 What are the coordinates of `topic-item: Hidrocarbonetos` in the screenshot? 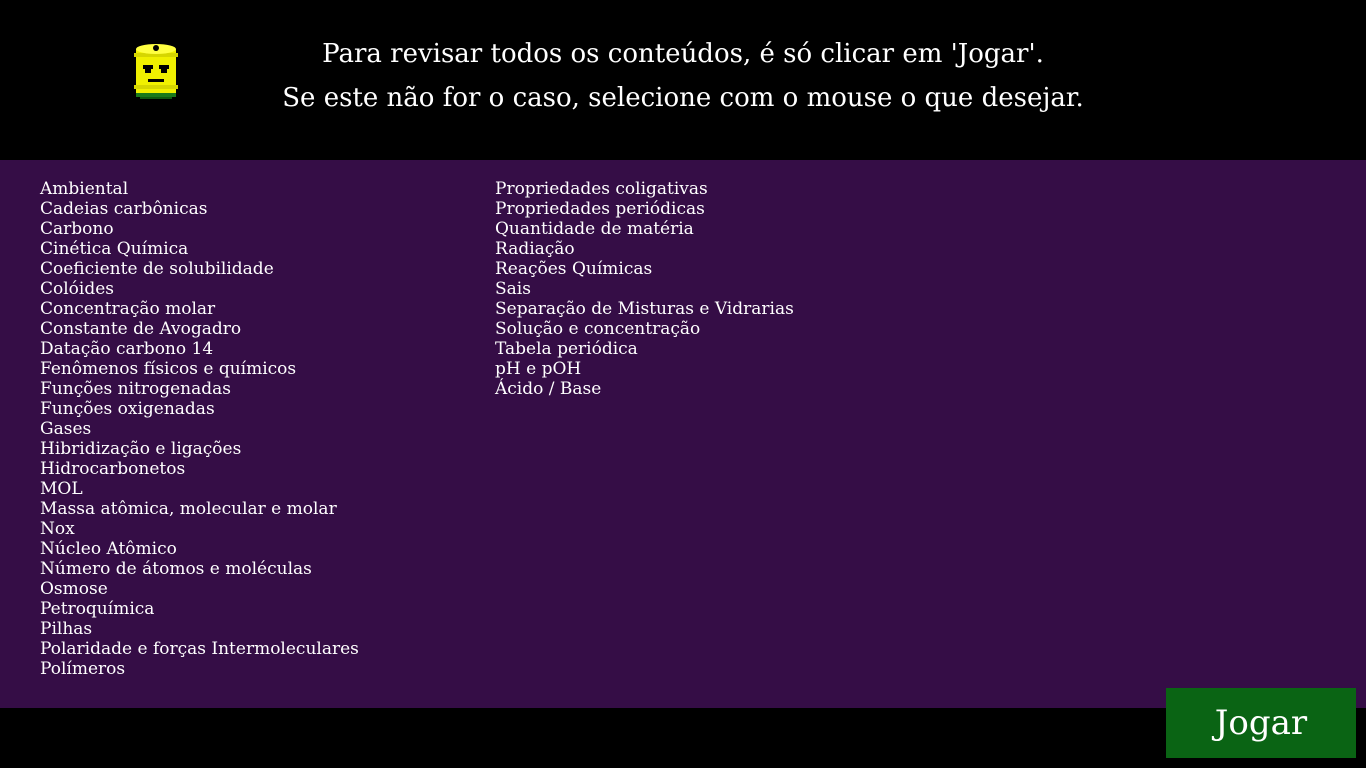 It's located at (199, 469).